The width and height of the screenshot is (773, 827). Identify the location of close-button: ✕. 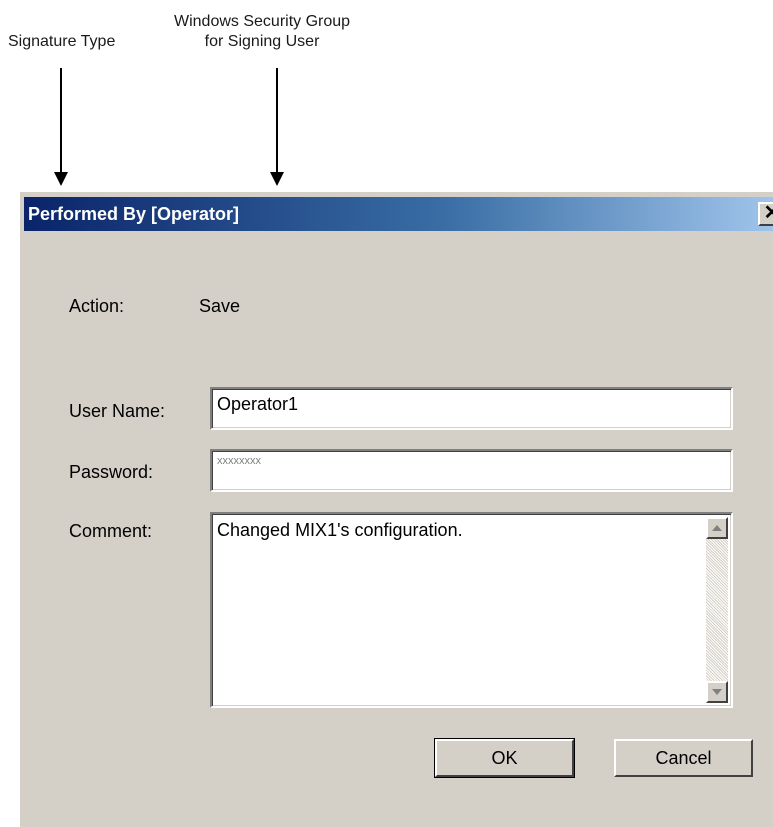
(765, 214).